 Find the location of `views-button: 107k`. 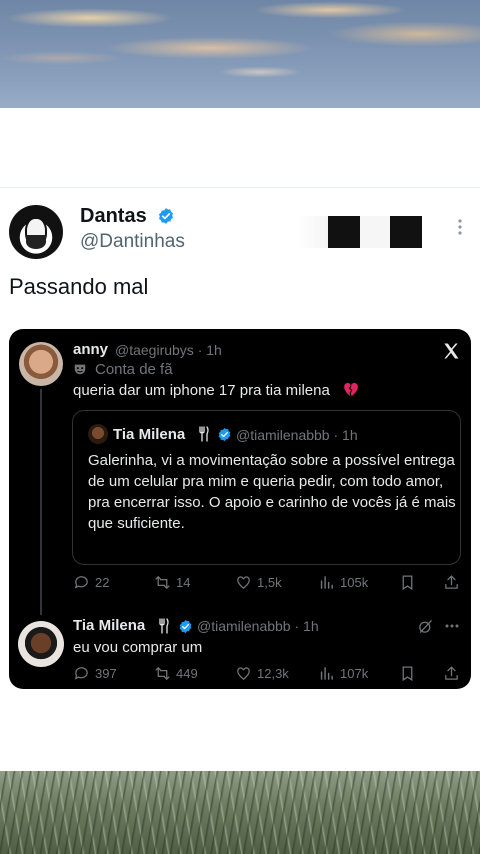

views-button: 107k is located at coordinates (343, 673).